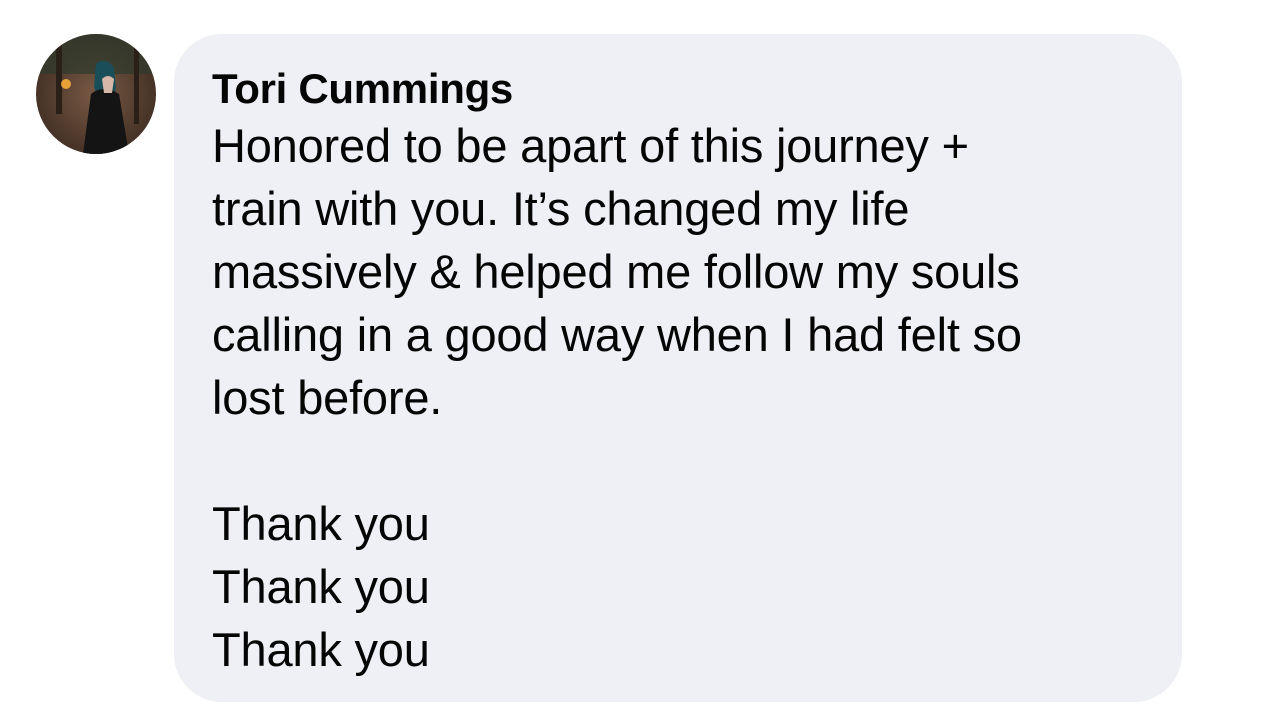  I want to click on avatar, so click(96, 94).